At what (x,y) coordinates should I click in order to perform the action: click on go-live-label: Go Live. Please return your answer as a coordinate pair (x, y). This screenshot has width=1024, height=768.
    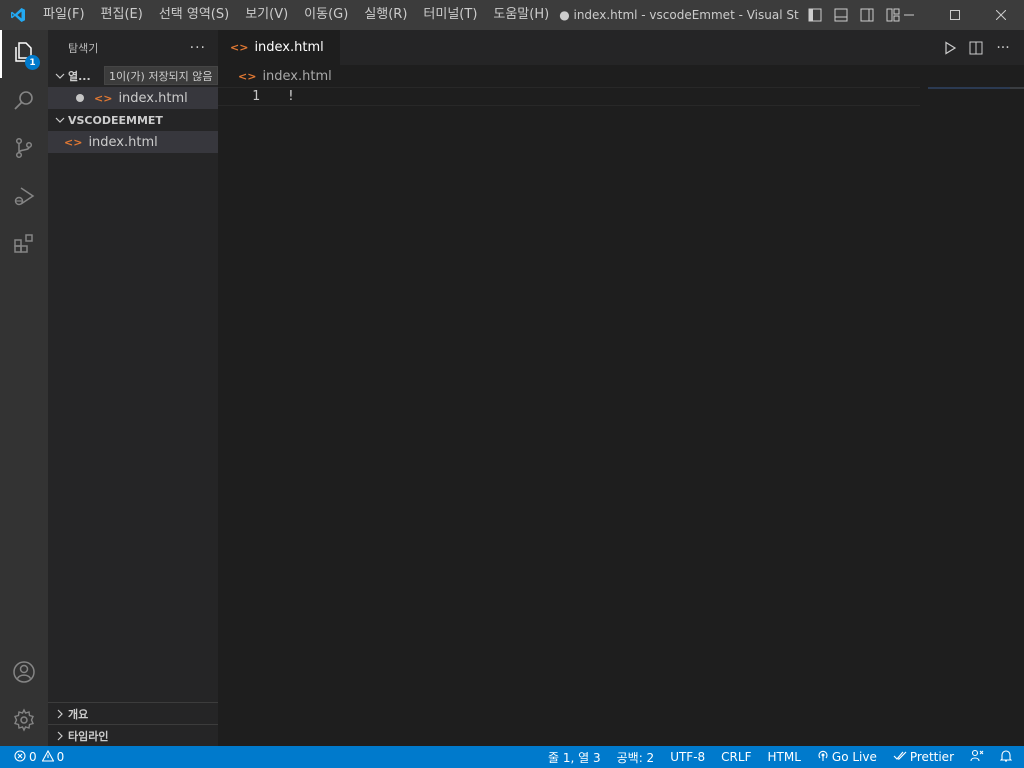
    Looking at the image, I should click on (854, 757).